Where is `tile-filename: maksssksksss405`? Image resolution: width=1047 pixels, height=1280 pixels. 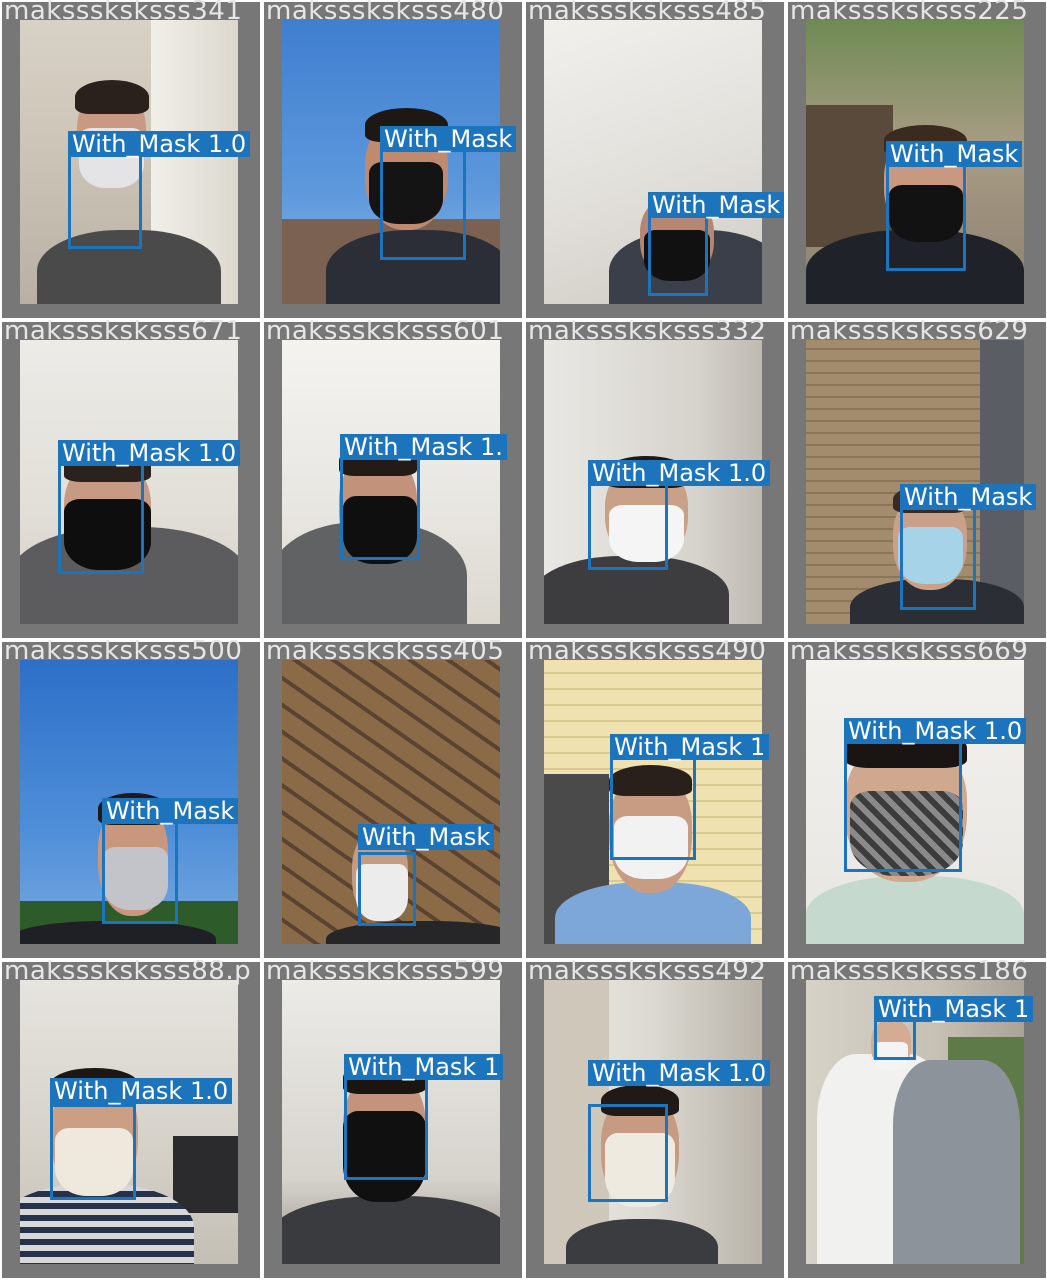 tile-filename: maksssksksss405 is located at coordinates (385, 653).